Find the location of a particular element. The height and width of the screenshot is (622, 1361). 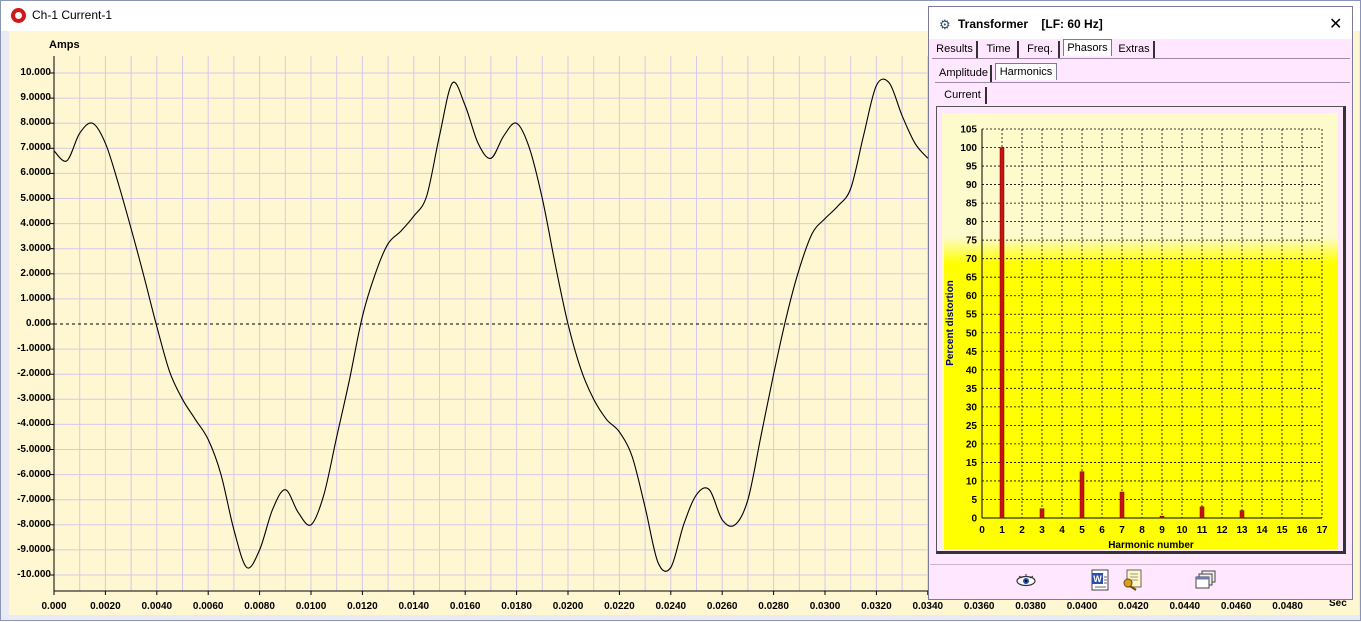

harm-y-tick-label: 0 is located at coordinates (974, 519).